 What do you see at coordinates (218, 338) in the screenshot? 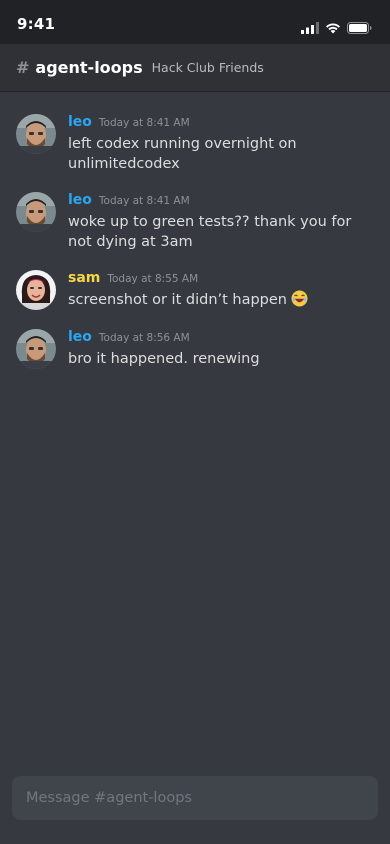
I see `message-meta: leo Today at 8:56 AM` at bounding box center [218, 338].